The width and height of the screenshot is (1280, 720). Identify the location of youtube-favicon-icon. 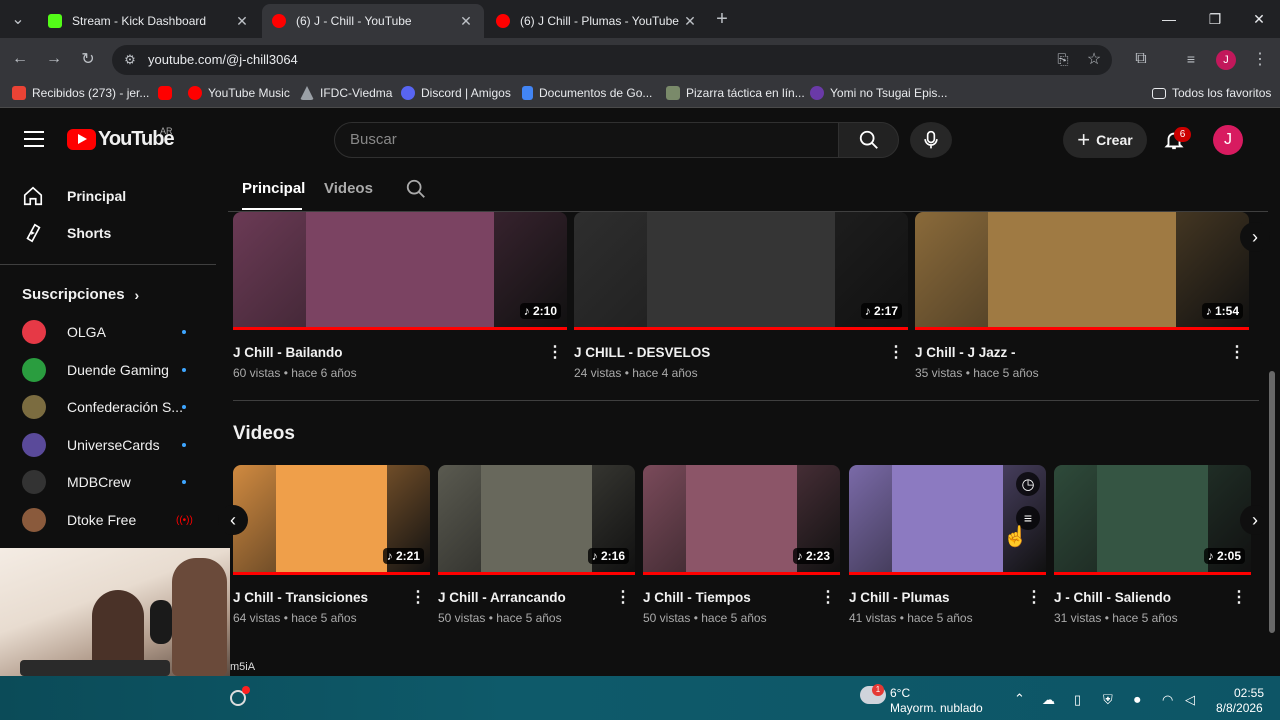
(503, 21).